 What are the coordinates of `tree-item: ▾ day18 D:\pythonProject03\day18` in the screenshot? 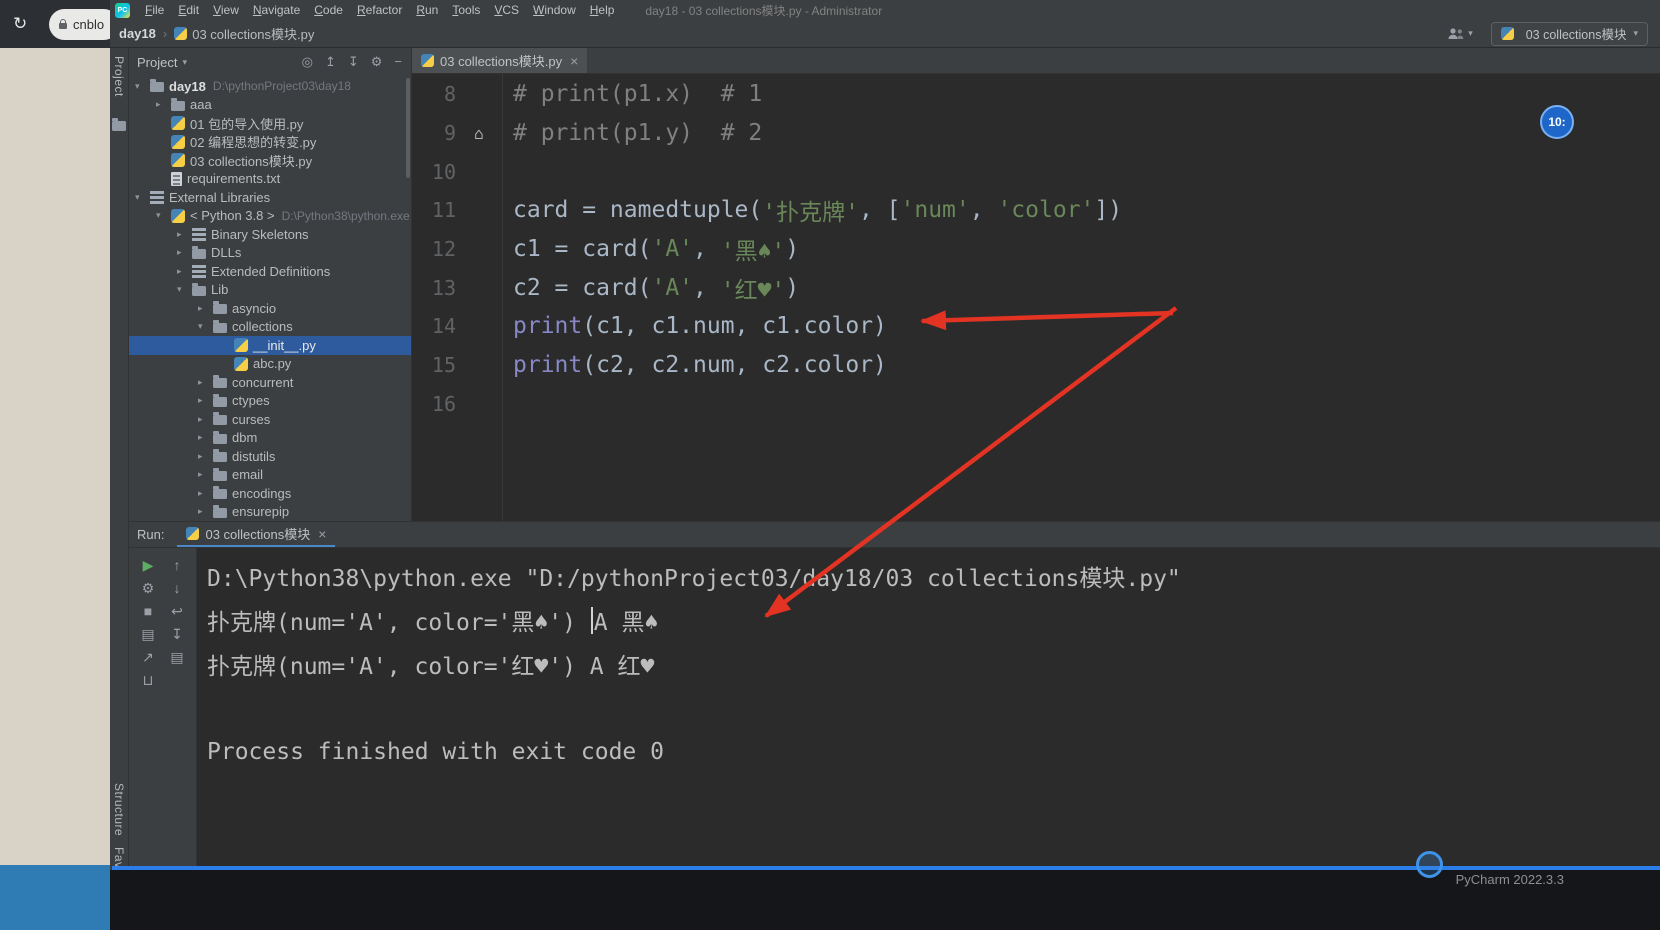 It's located at (270, 86).